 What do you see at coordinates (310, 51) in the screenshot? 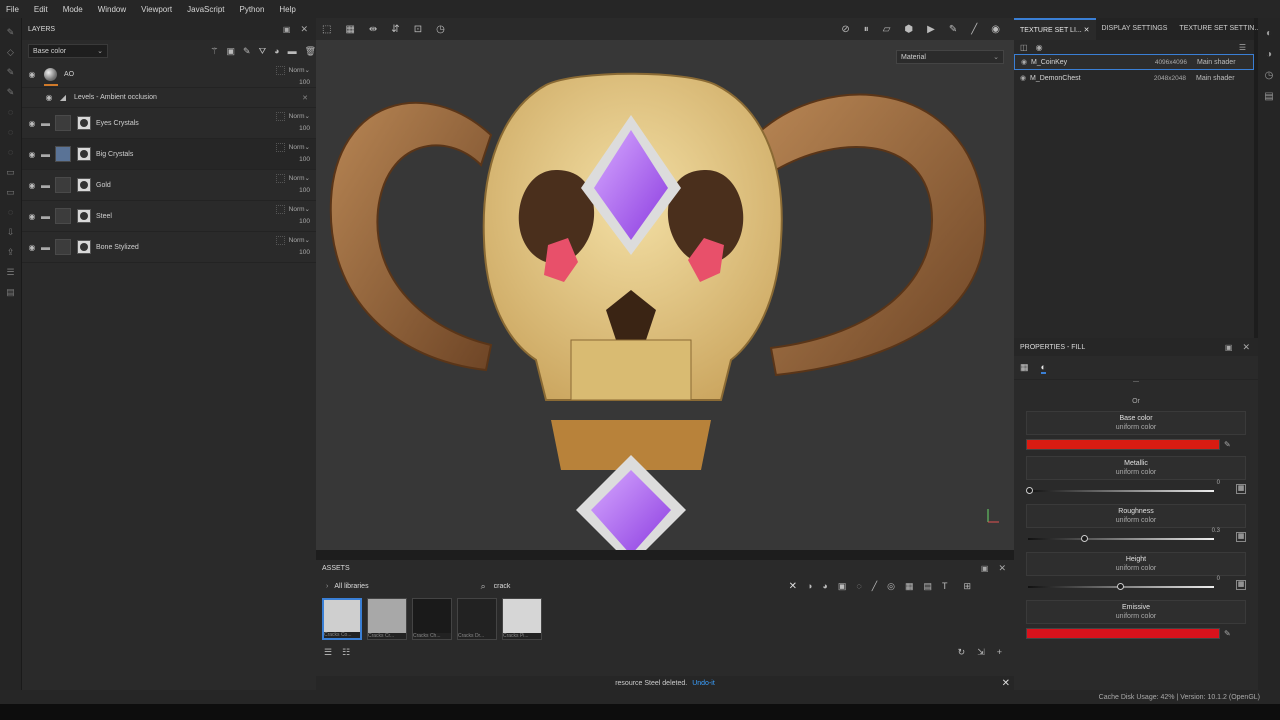
I see `delete-layer-icon: 🗑` at bounding box center [310, 51].